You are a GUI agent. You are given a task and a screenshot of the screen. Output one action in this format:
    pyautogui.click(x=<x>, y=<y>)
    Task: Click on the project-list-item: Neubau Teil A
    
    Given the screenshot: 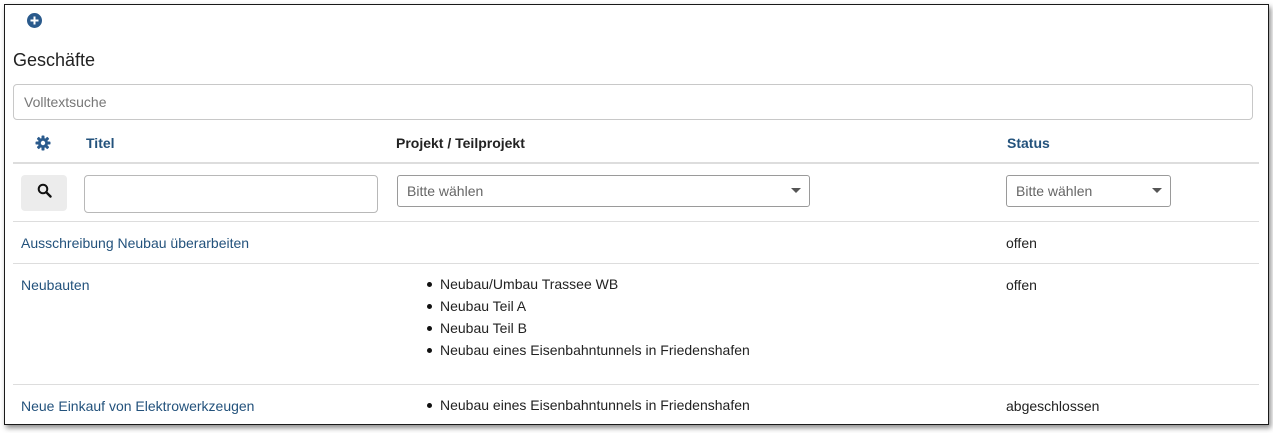 What is the action you would take?
    pyautogui.click(x=588, y=306)
    